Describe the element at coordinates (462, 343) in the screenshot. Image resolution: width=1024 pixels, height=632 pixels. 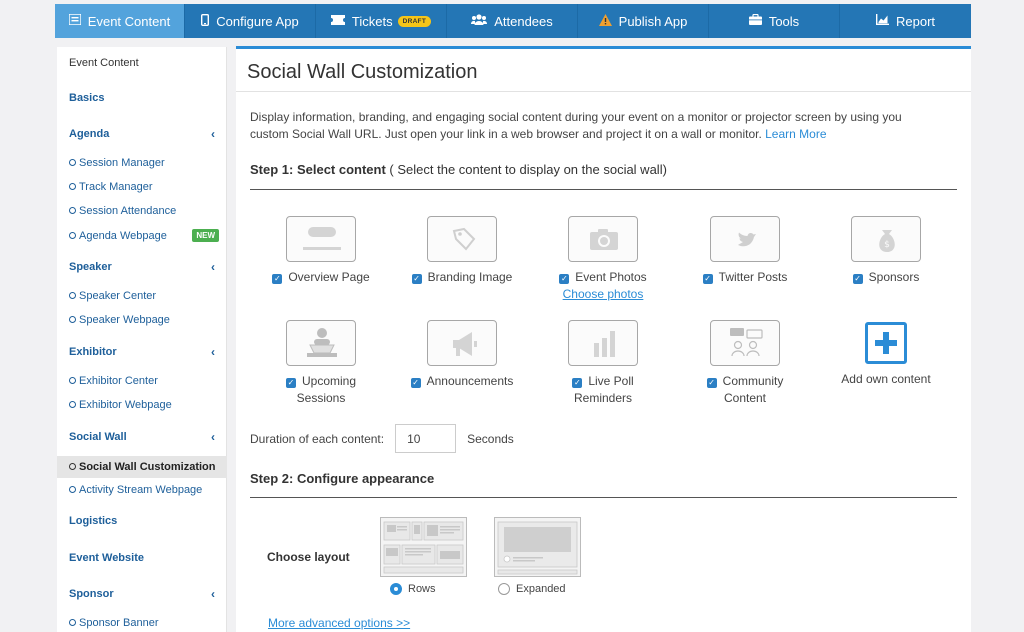
I see `megaphone-icon` at that location.